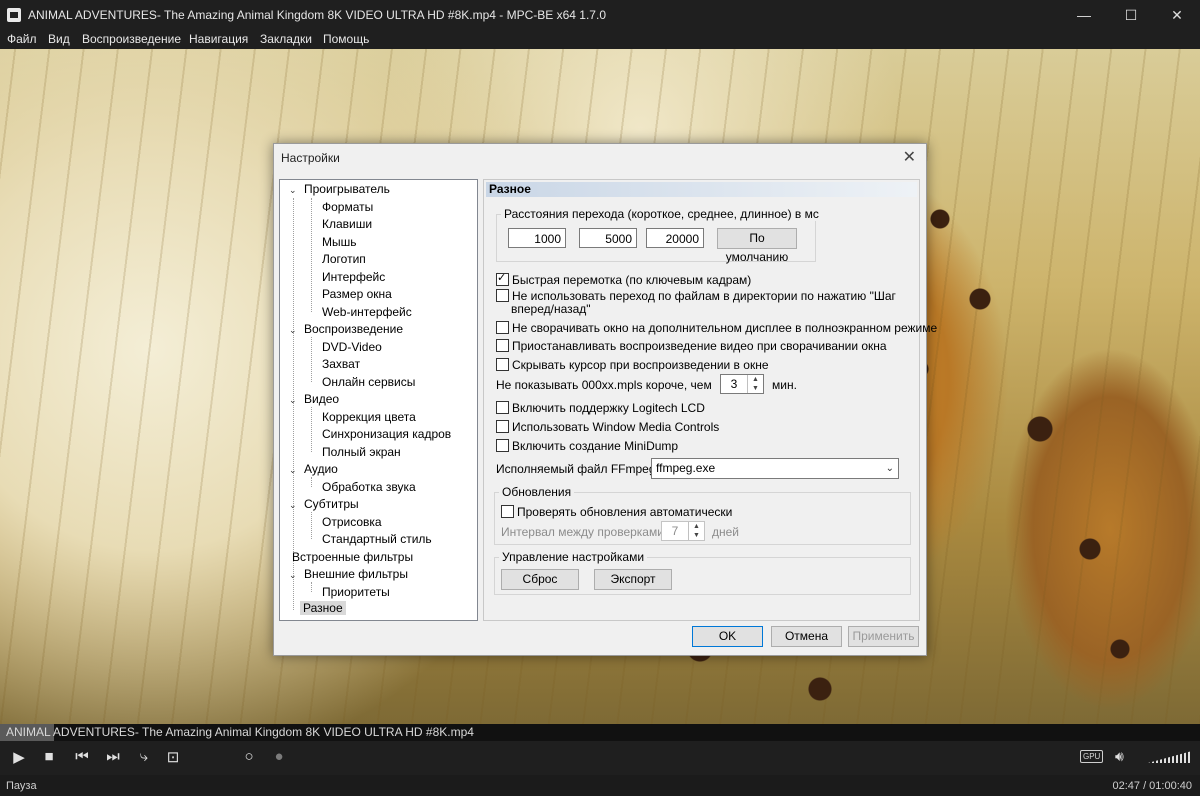 The width and height of the screenshot is (1200, 796). I want to click on ok-button: OK, so click(727, 636).